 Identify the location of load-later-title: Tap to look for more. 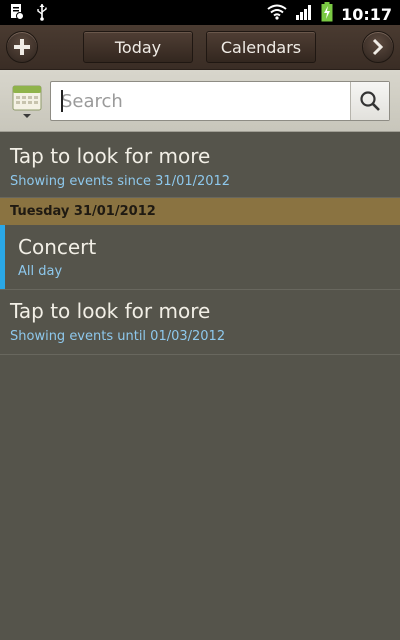
(110, 311).